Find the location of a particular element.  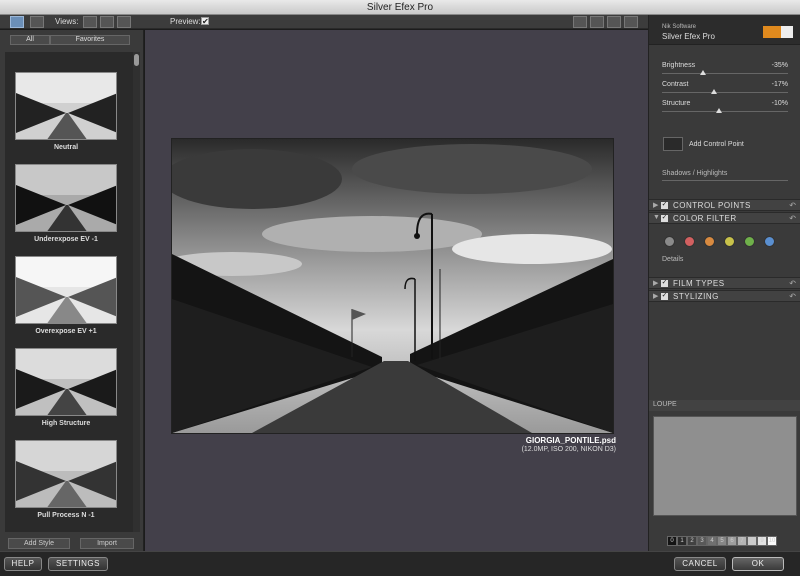

view-side-by-side-icon is located at coordinates (124, 22).